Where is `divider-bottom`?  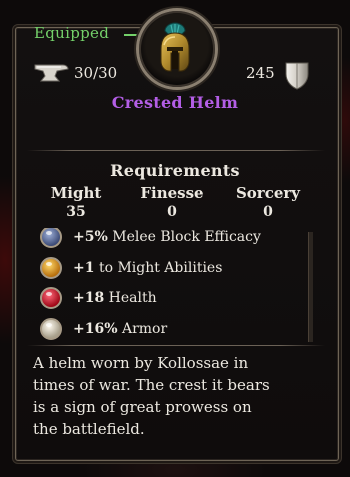 divider-bottom is located at coordinates (176, 345).